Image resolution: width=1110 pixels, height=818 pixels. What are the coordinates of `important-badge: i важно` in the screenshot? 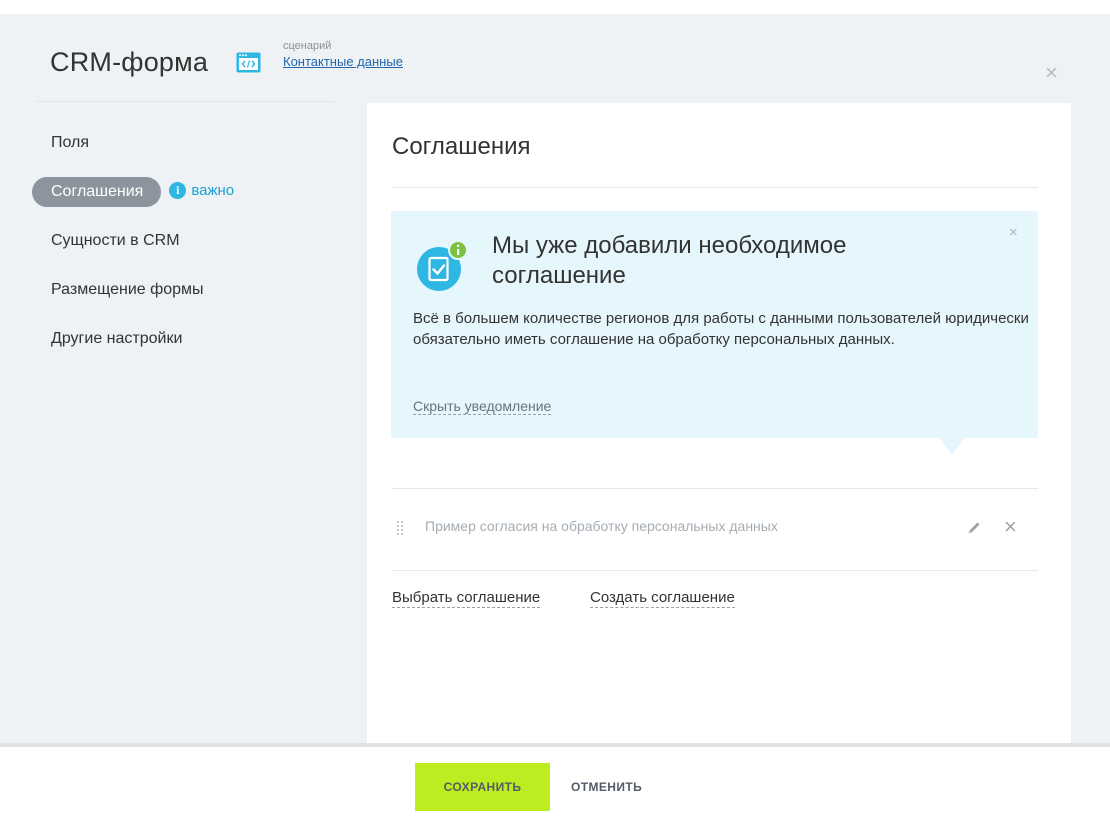 It's located at (201, 190).